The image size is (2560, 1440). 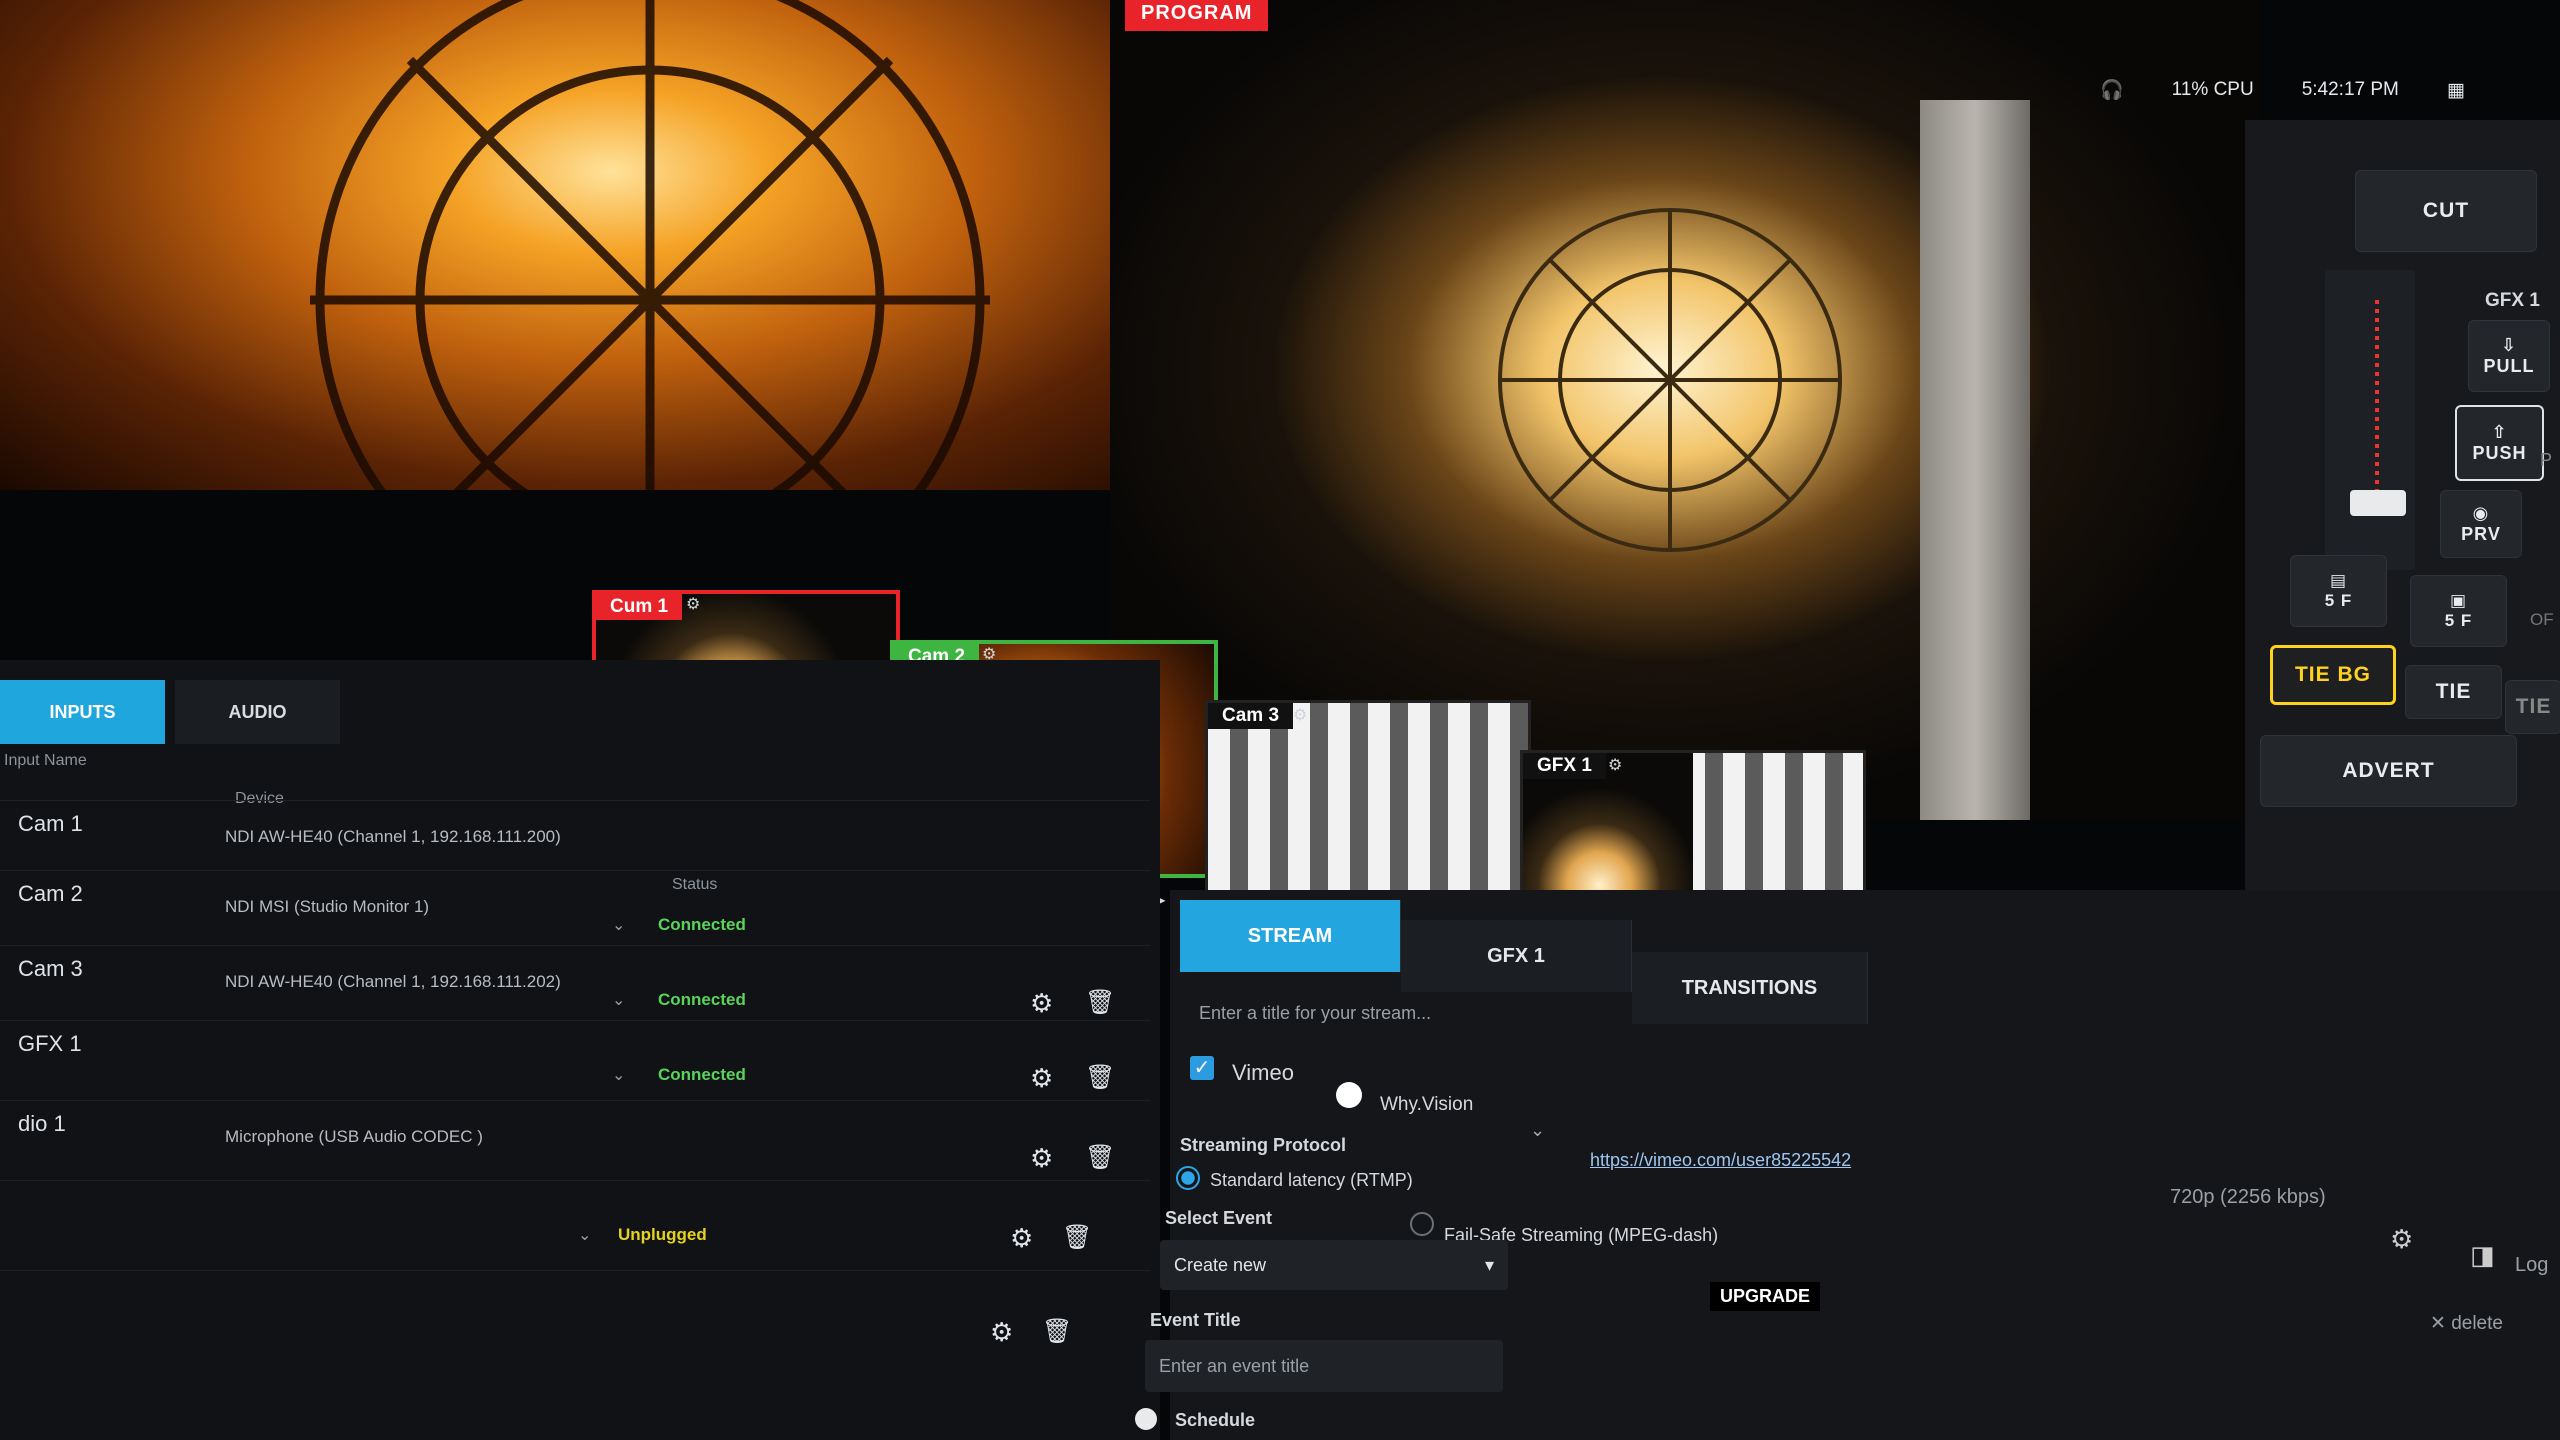 I want to click on input-name: Cam 3, so click(x=50, y=968).